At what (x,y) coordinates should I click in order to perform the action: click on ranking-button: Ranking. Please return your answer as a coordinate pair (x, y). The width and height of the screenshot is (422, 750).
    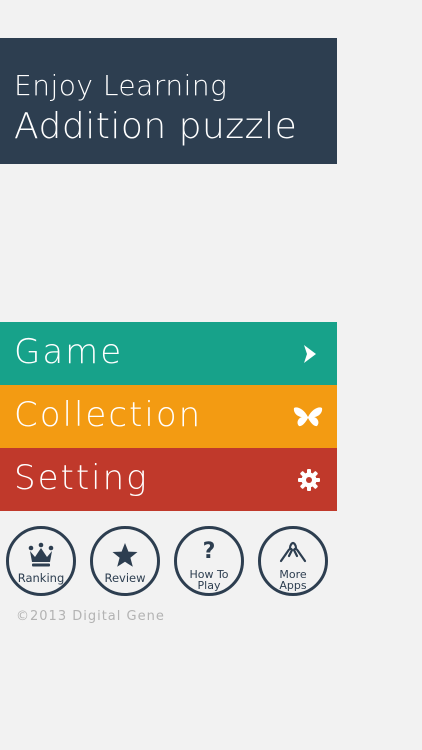
    Looking at the image, I should click on (41, 561).